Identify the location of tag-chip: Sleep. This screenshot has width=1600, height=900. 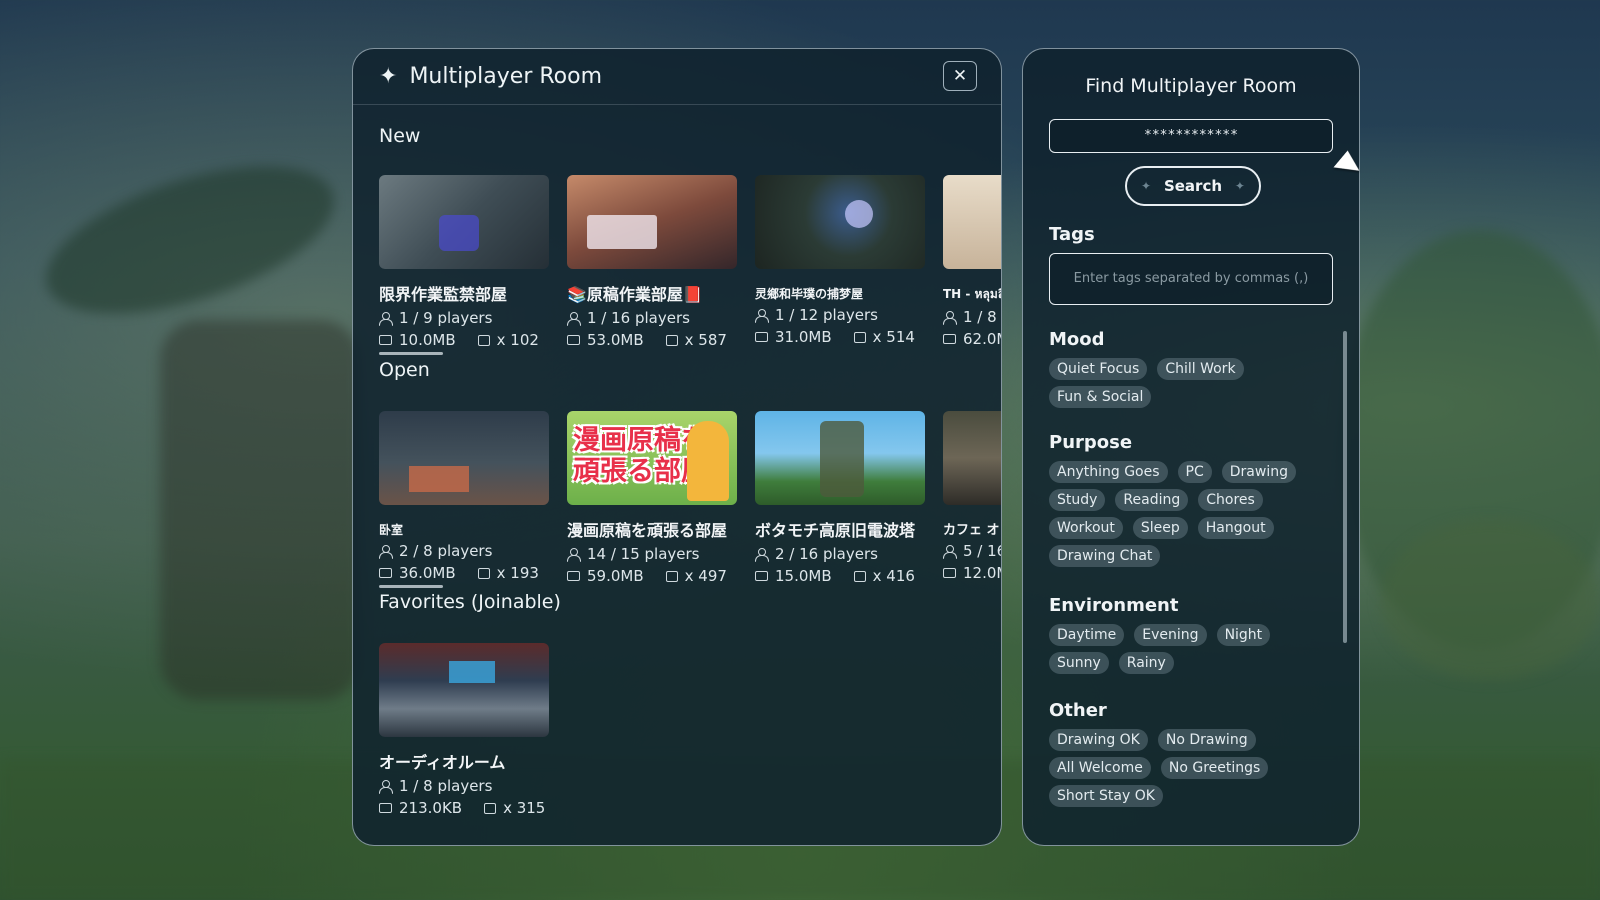
(1160, 528).